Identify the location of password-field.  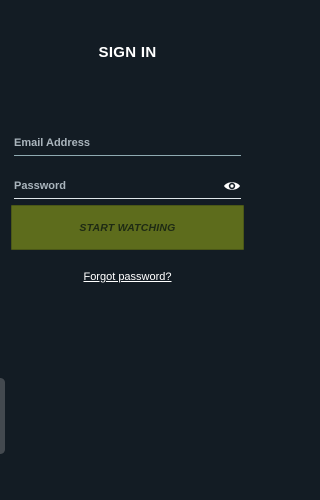
(127, 188).